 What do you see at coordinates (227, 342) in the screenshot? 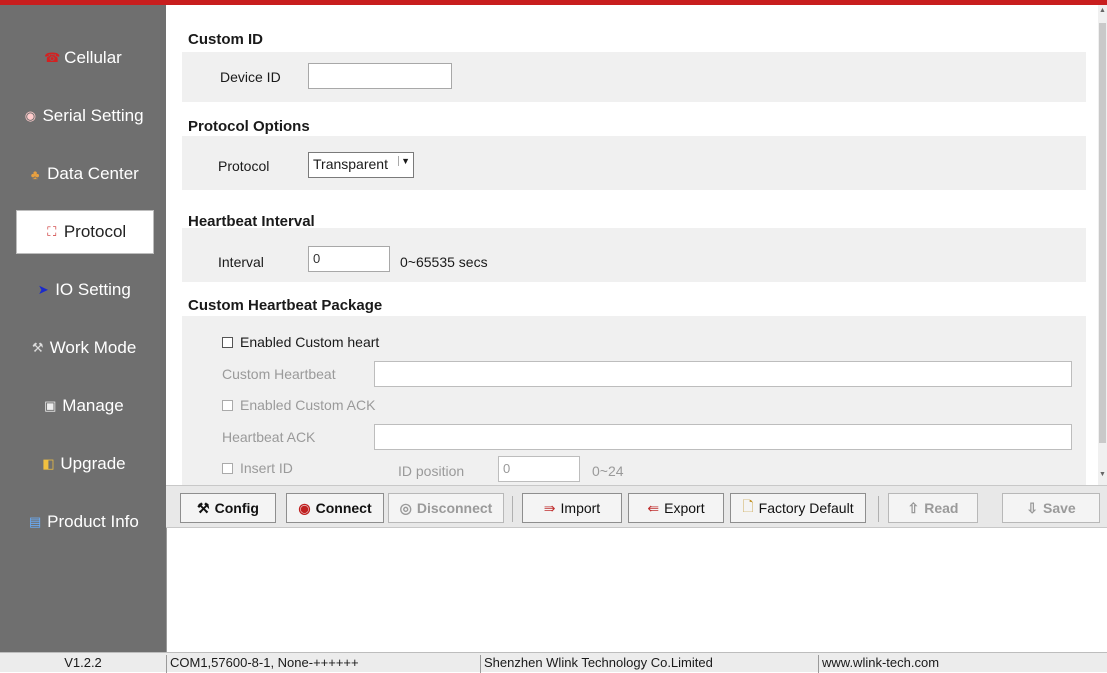
I see `enable-custom-heart-checkbox` at bounding box center [227, 342].